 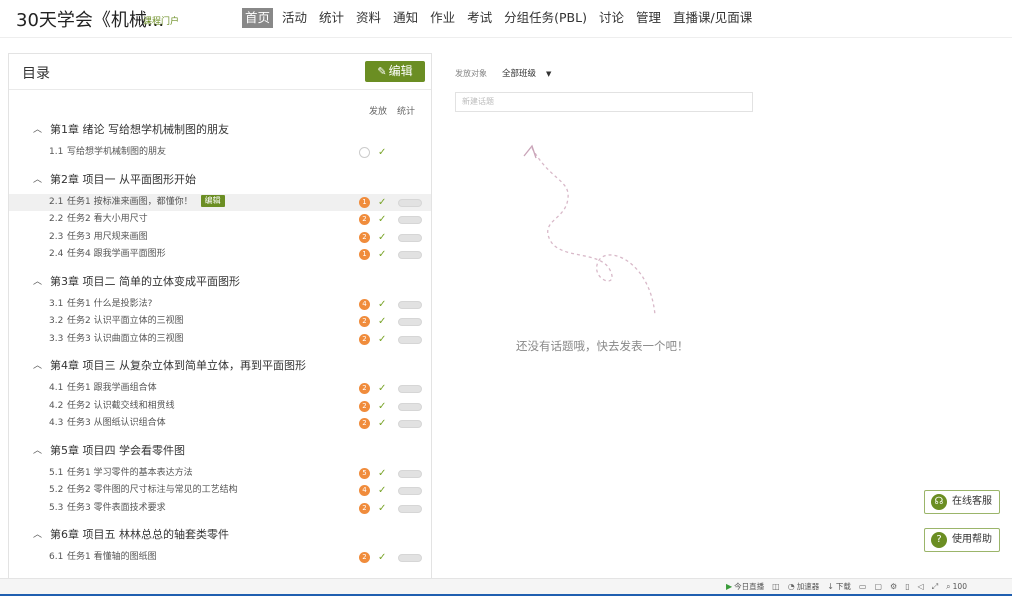 I want to click on lesson-row: 4.1 任务1 跟我学画组合体 2 ✓, so click(x=220, y=389).